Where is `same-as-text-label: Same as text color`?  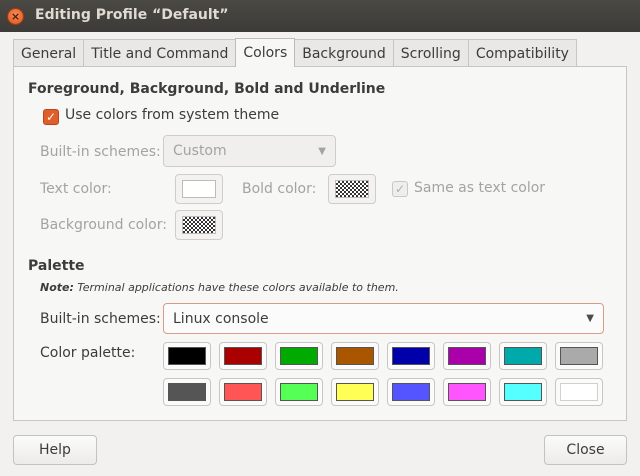
same-as-text-label: Same as text color is located at coordinates (480, 188).